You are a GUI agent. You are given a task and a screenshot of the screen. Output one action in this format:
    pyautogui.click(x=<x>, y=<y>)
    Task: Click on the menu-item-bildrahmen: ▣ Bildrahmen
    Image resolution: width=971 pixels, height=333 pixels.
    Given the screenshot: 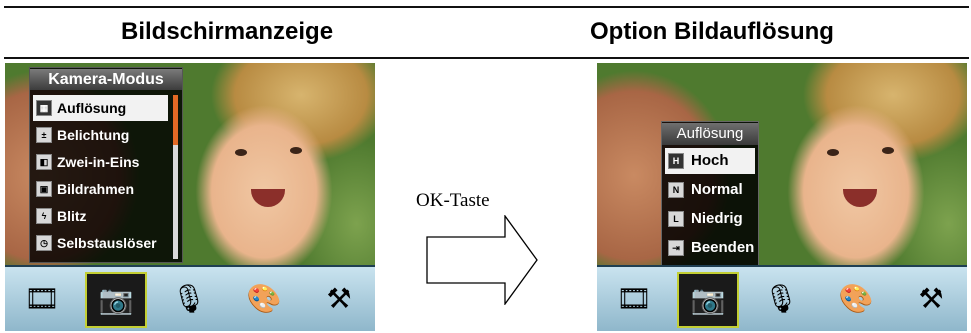 What is the action you would take?
    pyautogui.click(x=100, y=189)
    